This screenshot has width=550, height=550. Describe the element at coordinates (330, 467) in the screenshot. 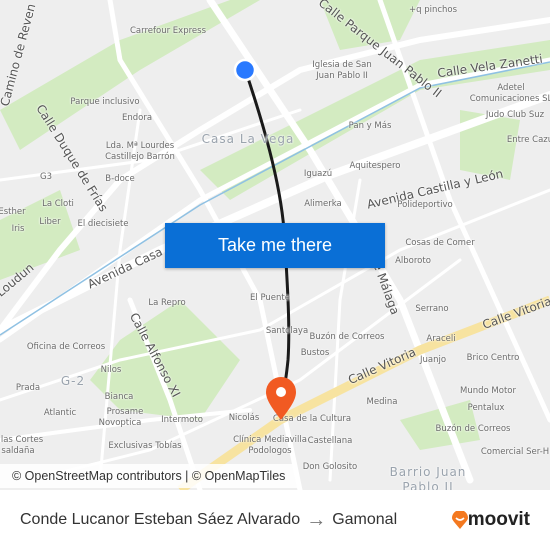

I see `poi-label: Don Golosito` at that location.